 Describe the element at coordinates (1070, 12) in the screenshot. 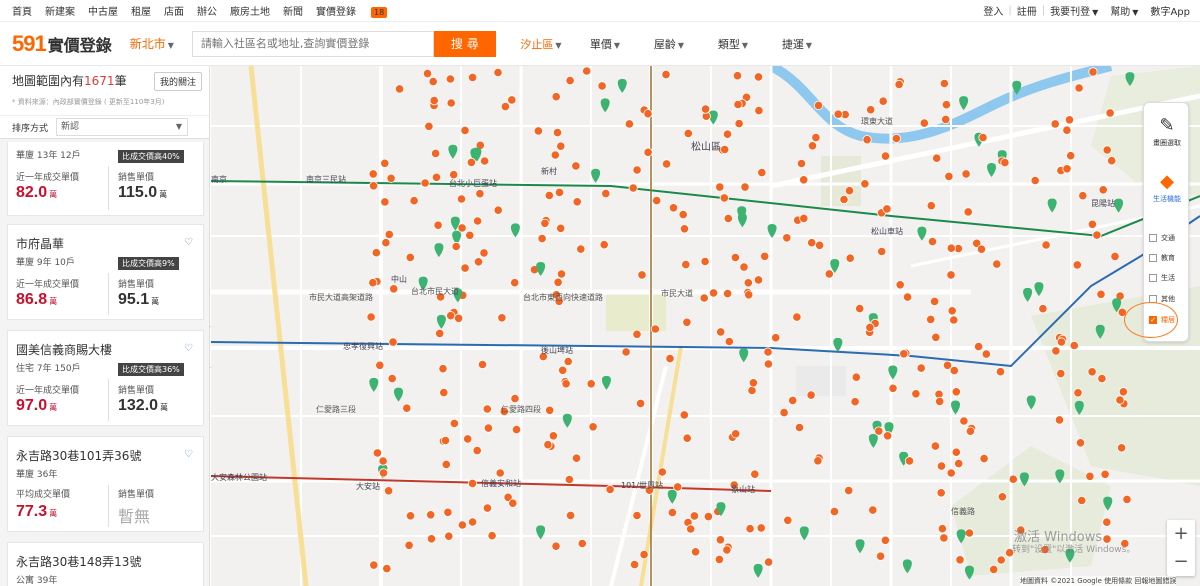

I see `post-menu-label: 我要刊登` at that location.